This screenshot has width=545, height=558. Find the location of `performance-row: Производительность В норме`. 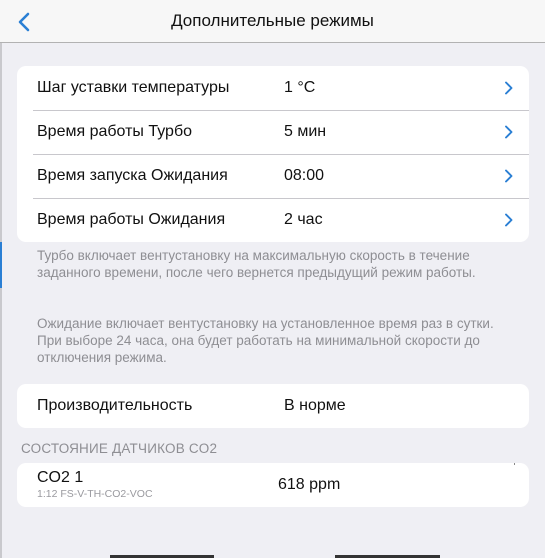

performance-row: Производительность В норме is located at coordinates (273, 406).